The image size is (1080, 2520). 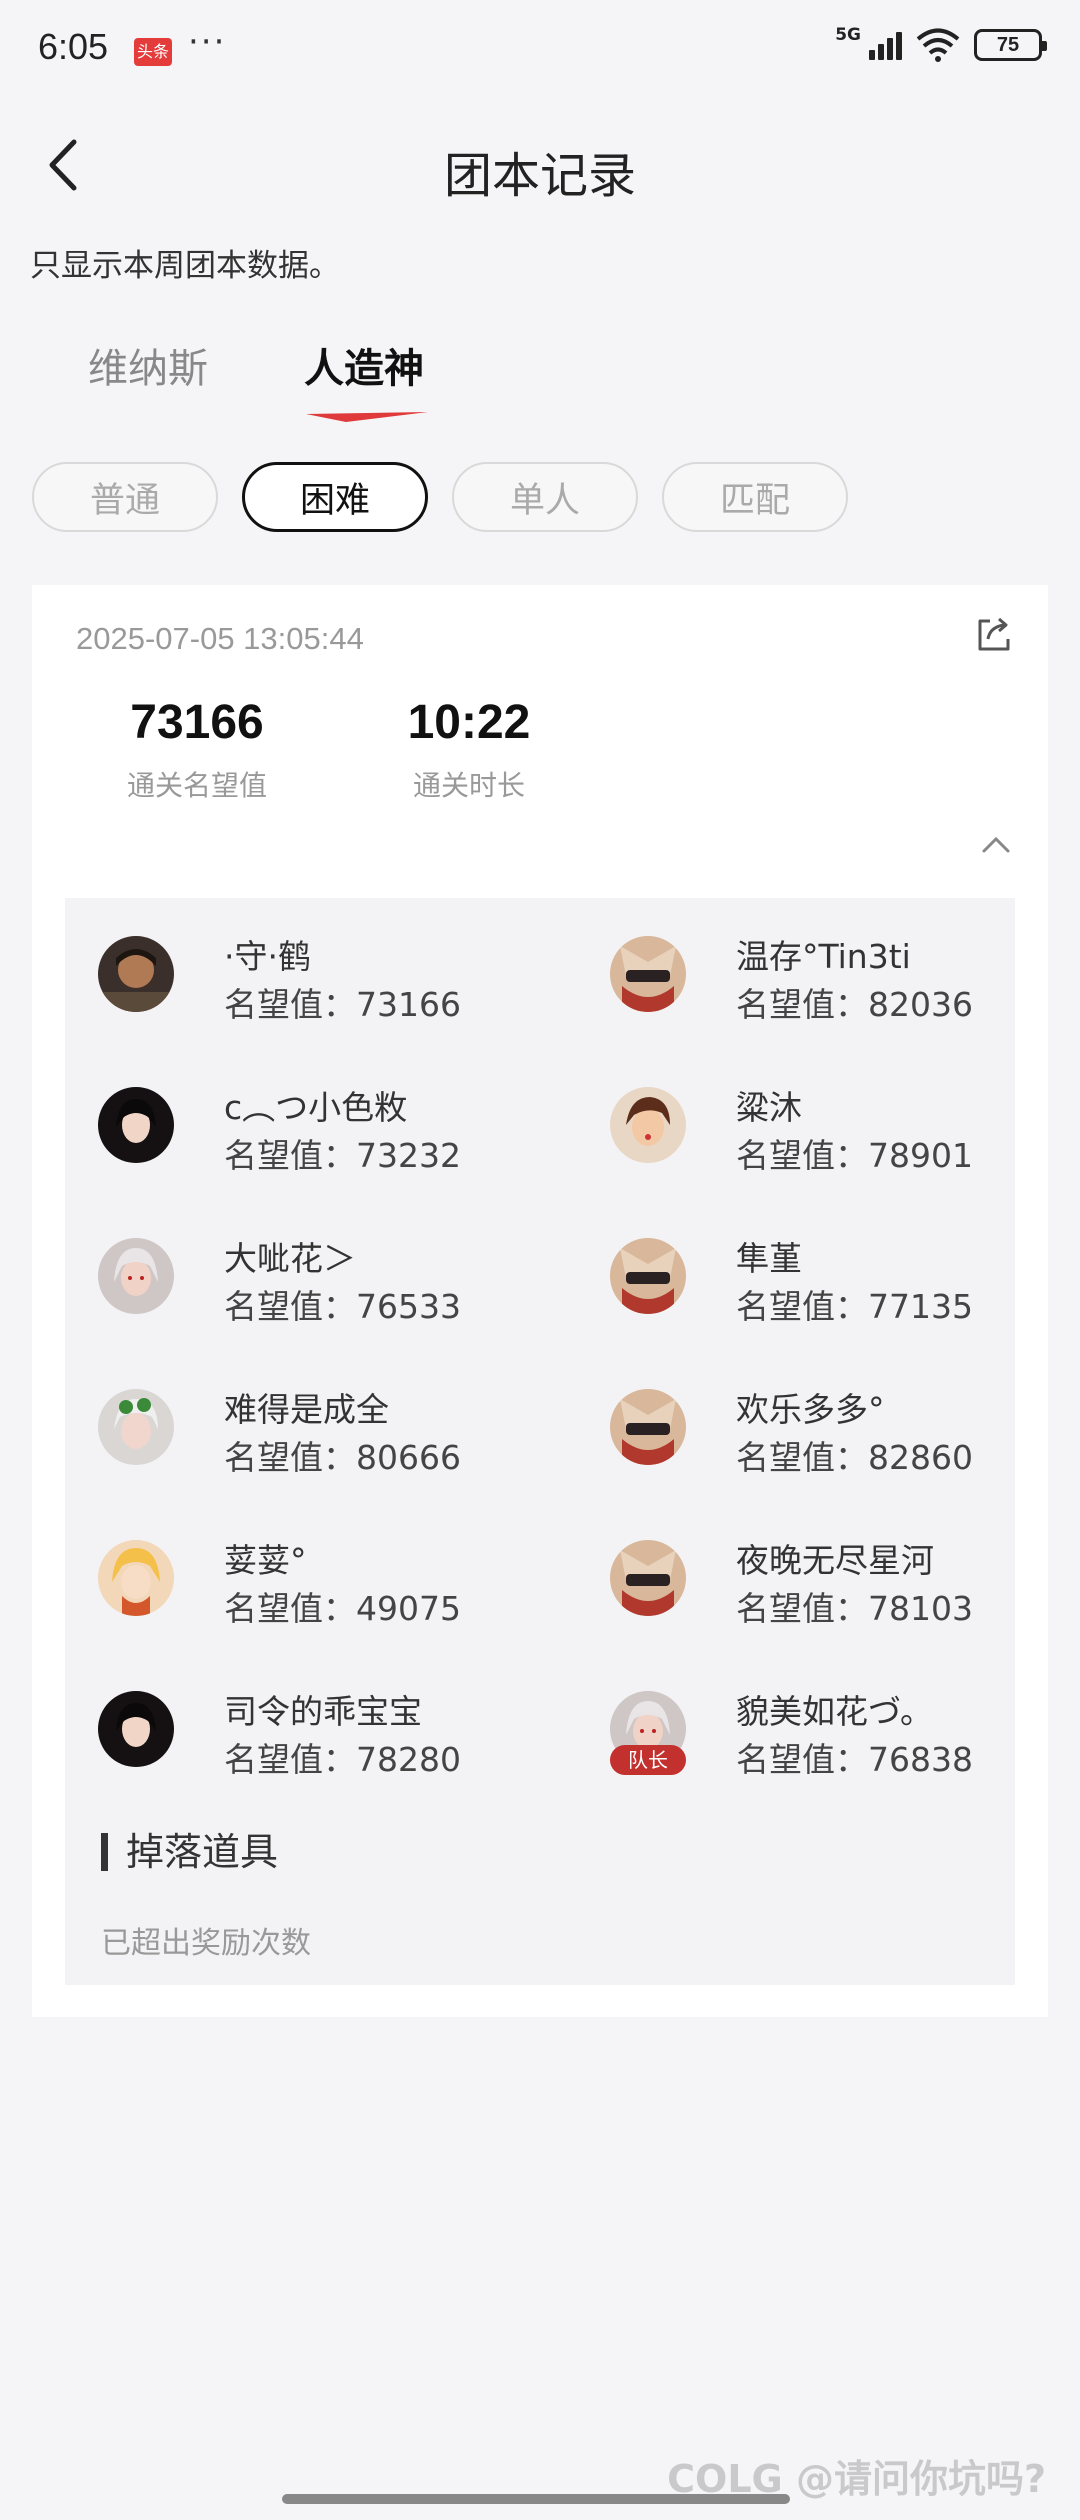 What do you see at coordinates (648, 1760) in the screenshot?
I see `leader-badge: 队长` at bounding box center [648, 1760].